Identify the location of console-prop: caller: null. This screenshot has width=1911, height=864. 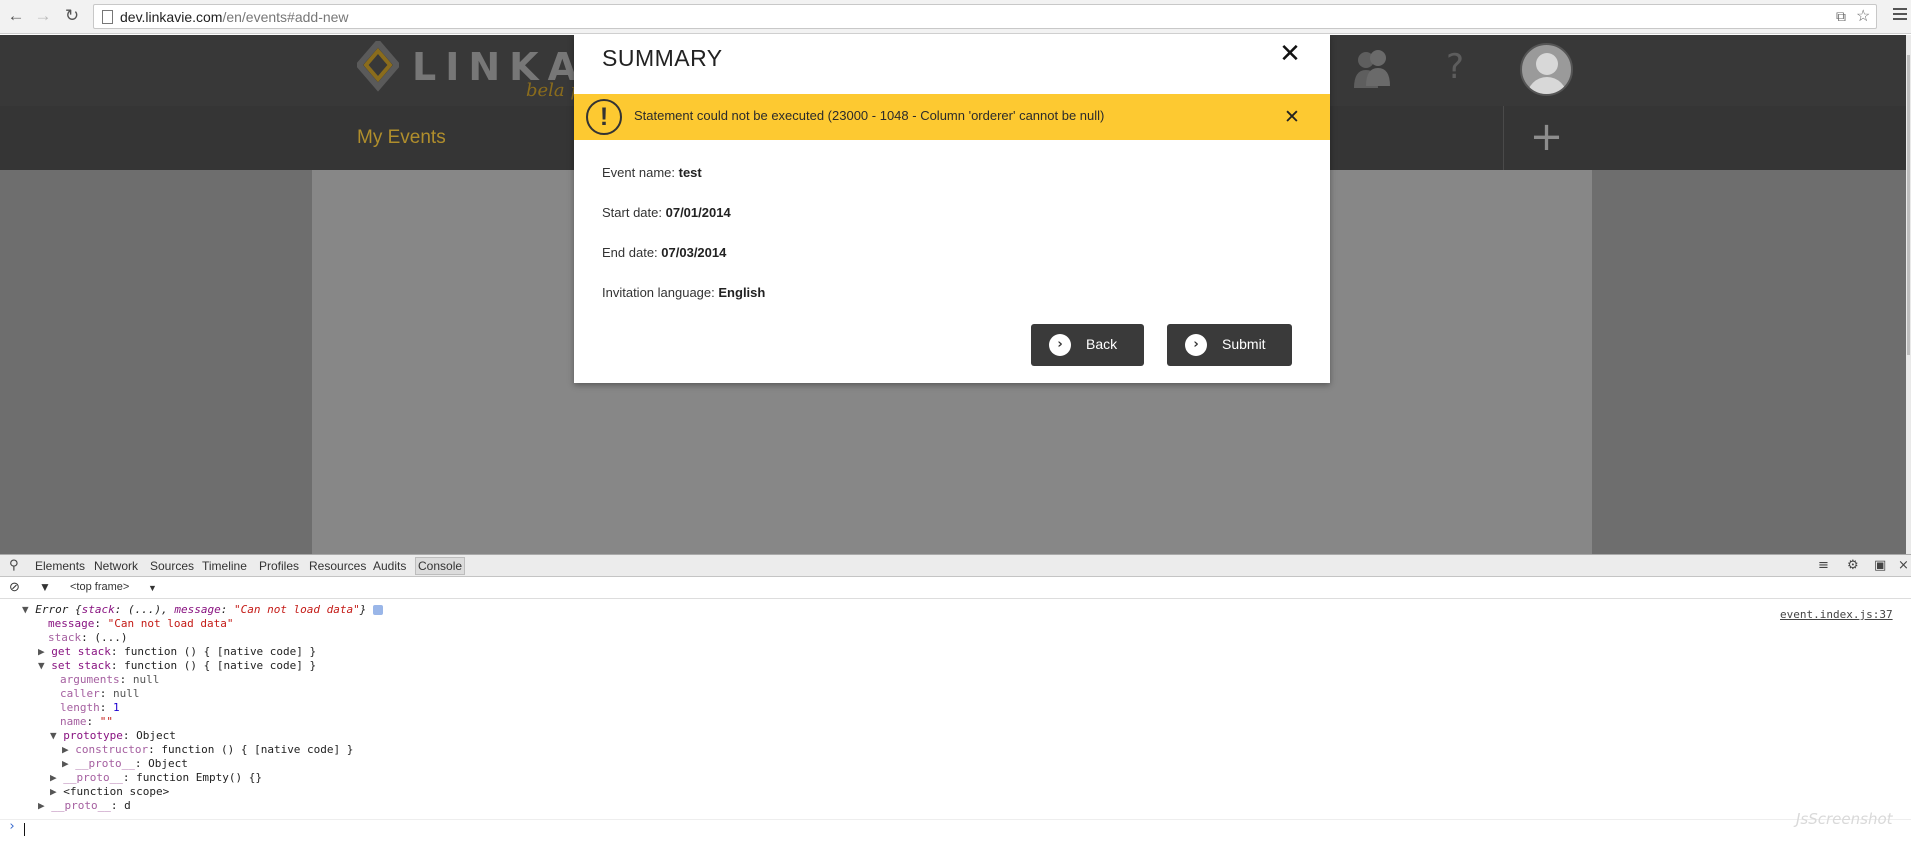
(100, 694).